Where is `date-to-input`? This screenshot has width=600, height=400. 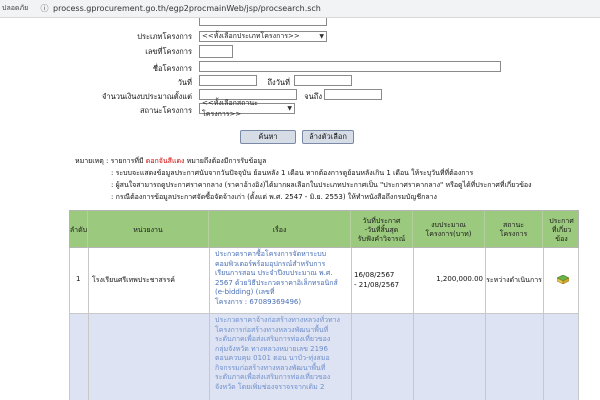
date-to-input is located at coordinates (323, 80).